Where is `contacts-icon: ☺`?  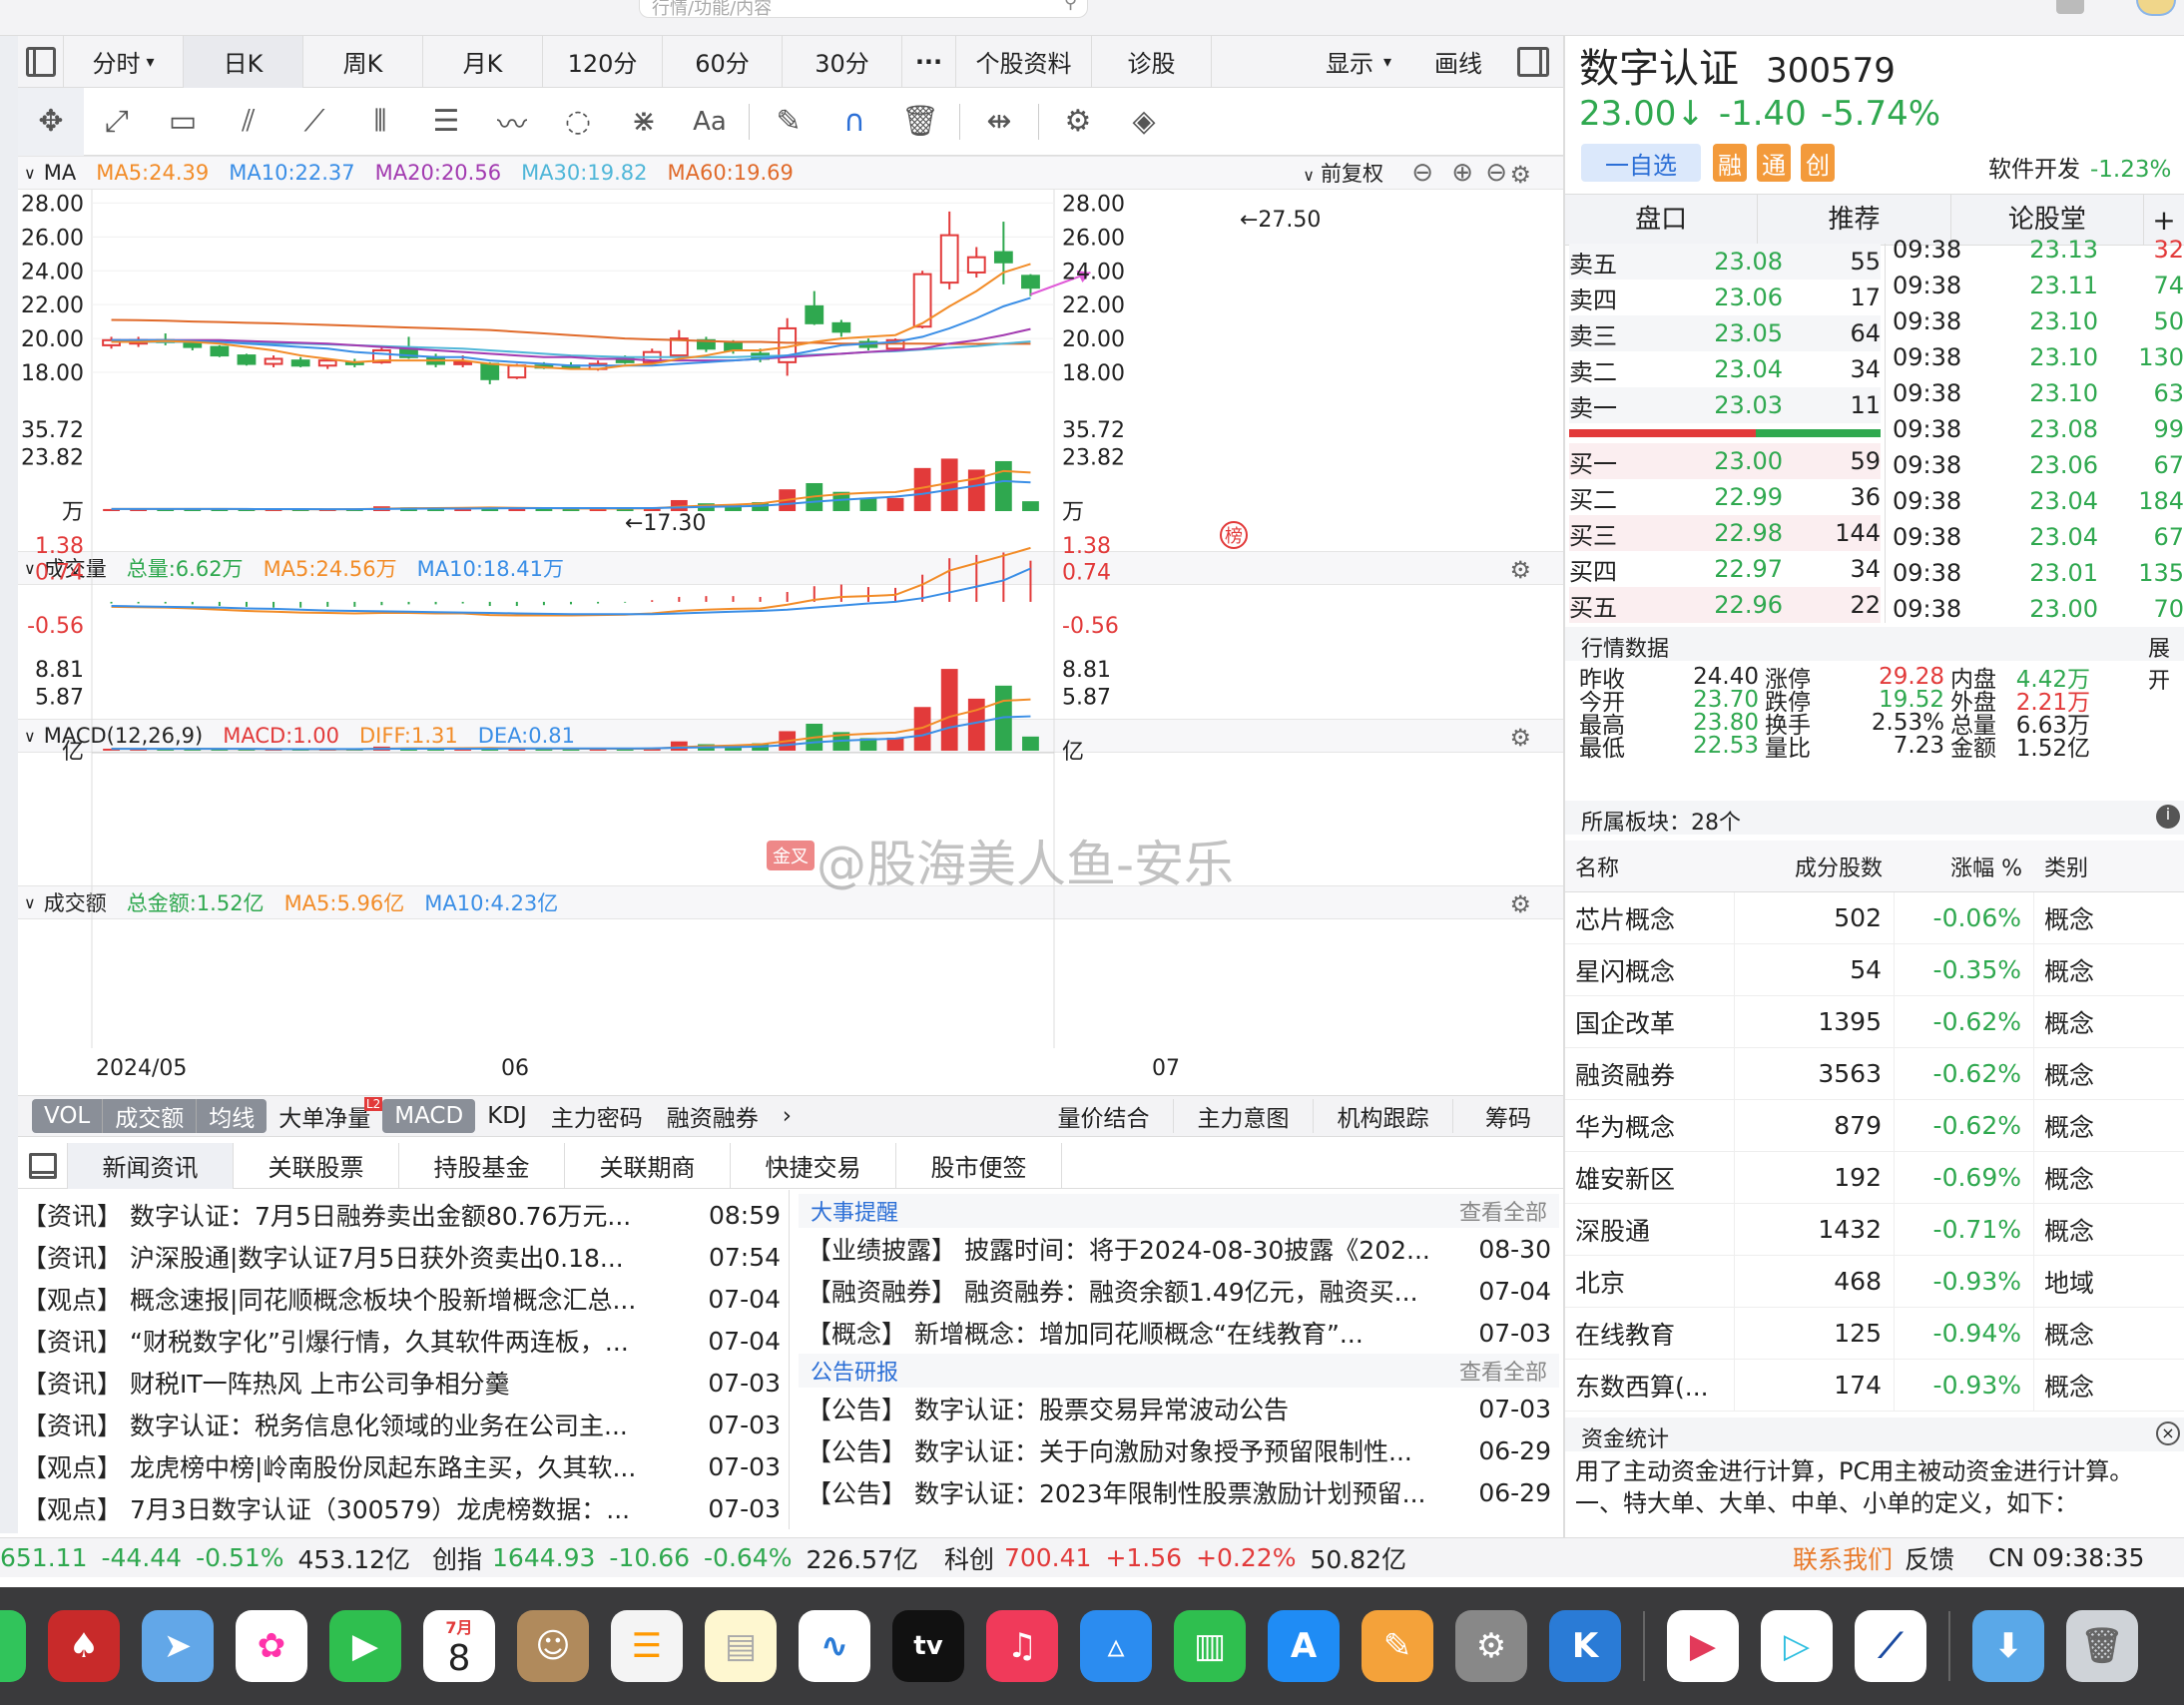
contacts-icon: ☺ is located at coordinates (553, 1646).